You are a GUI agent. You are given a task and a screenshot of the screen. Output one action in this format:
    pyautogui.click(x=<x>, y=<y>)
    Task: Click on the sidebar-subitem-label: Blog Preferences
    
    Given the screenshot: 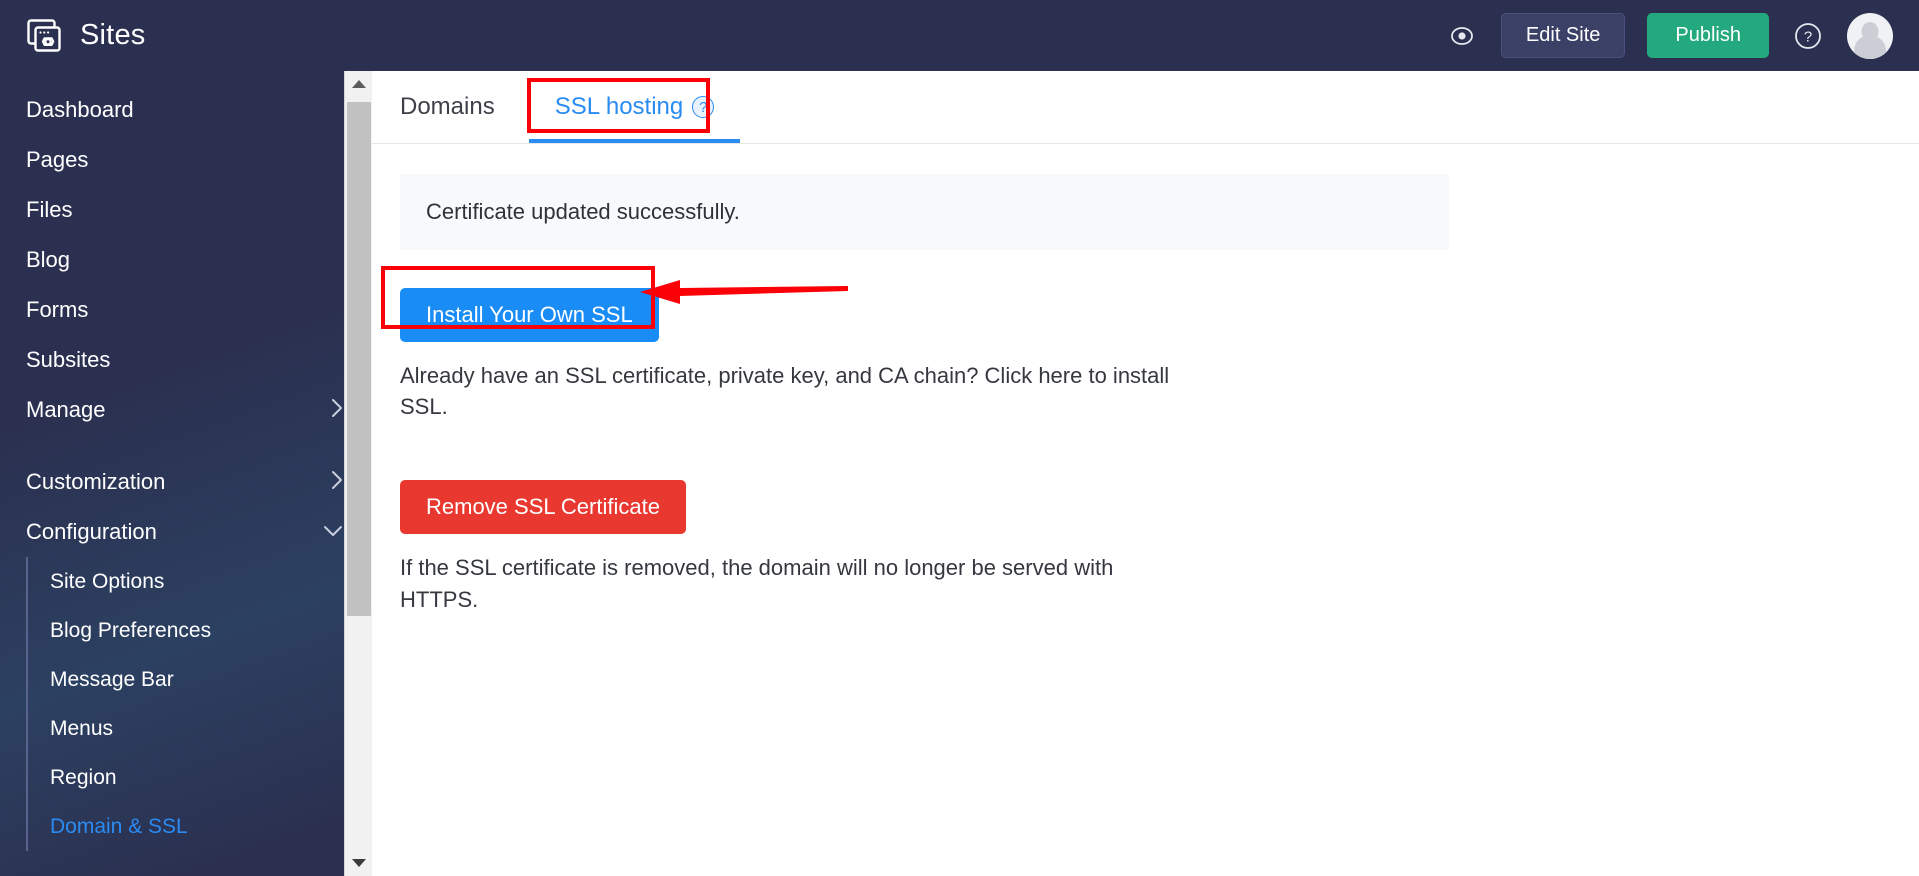 What is the action you would take?
    pyautogui.click(x=131, y=630)
    